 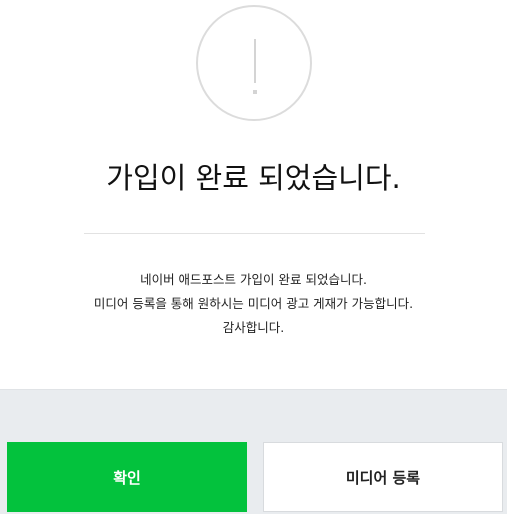 What do you see at coordinates (253, 327) in the screenshot?
I see `message-line: 감사합니다.` at bounding box center [253, 327].